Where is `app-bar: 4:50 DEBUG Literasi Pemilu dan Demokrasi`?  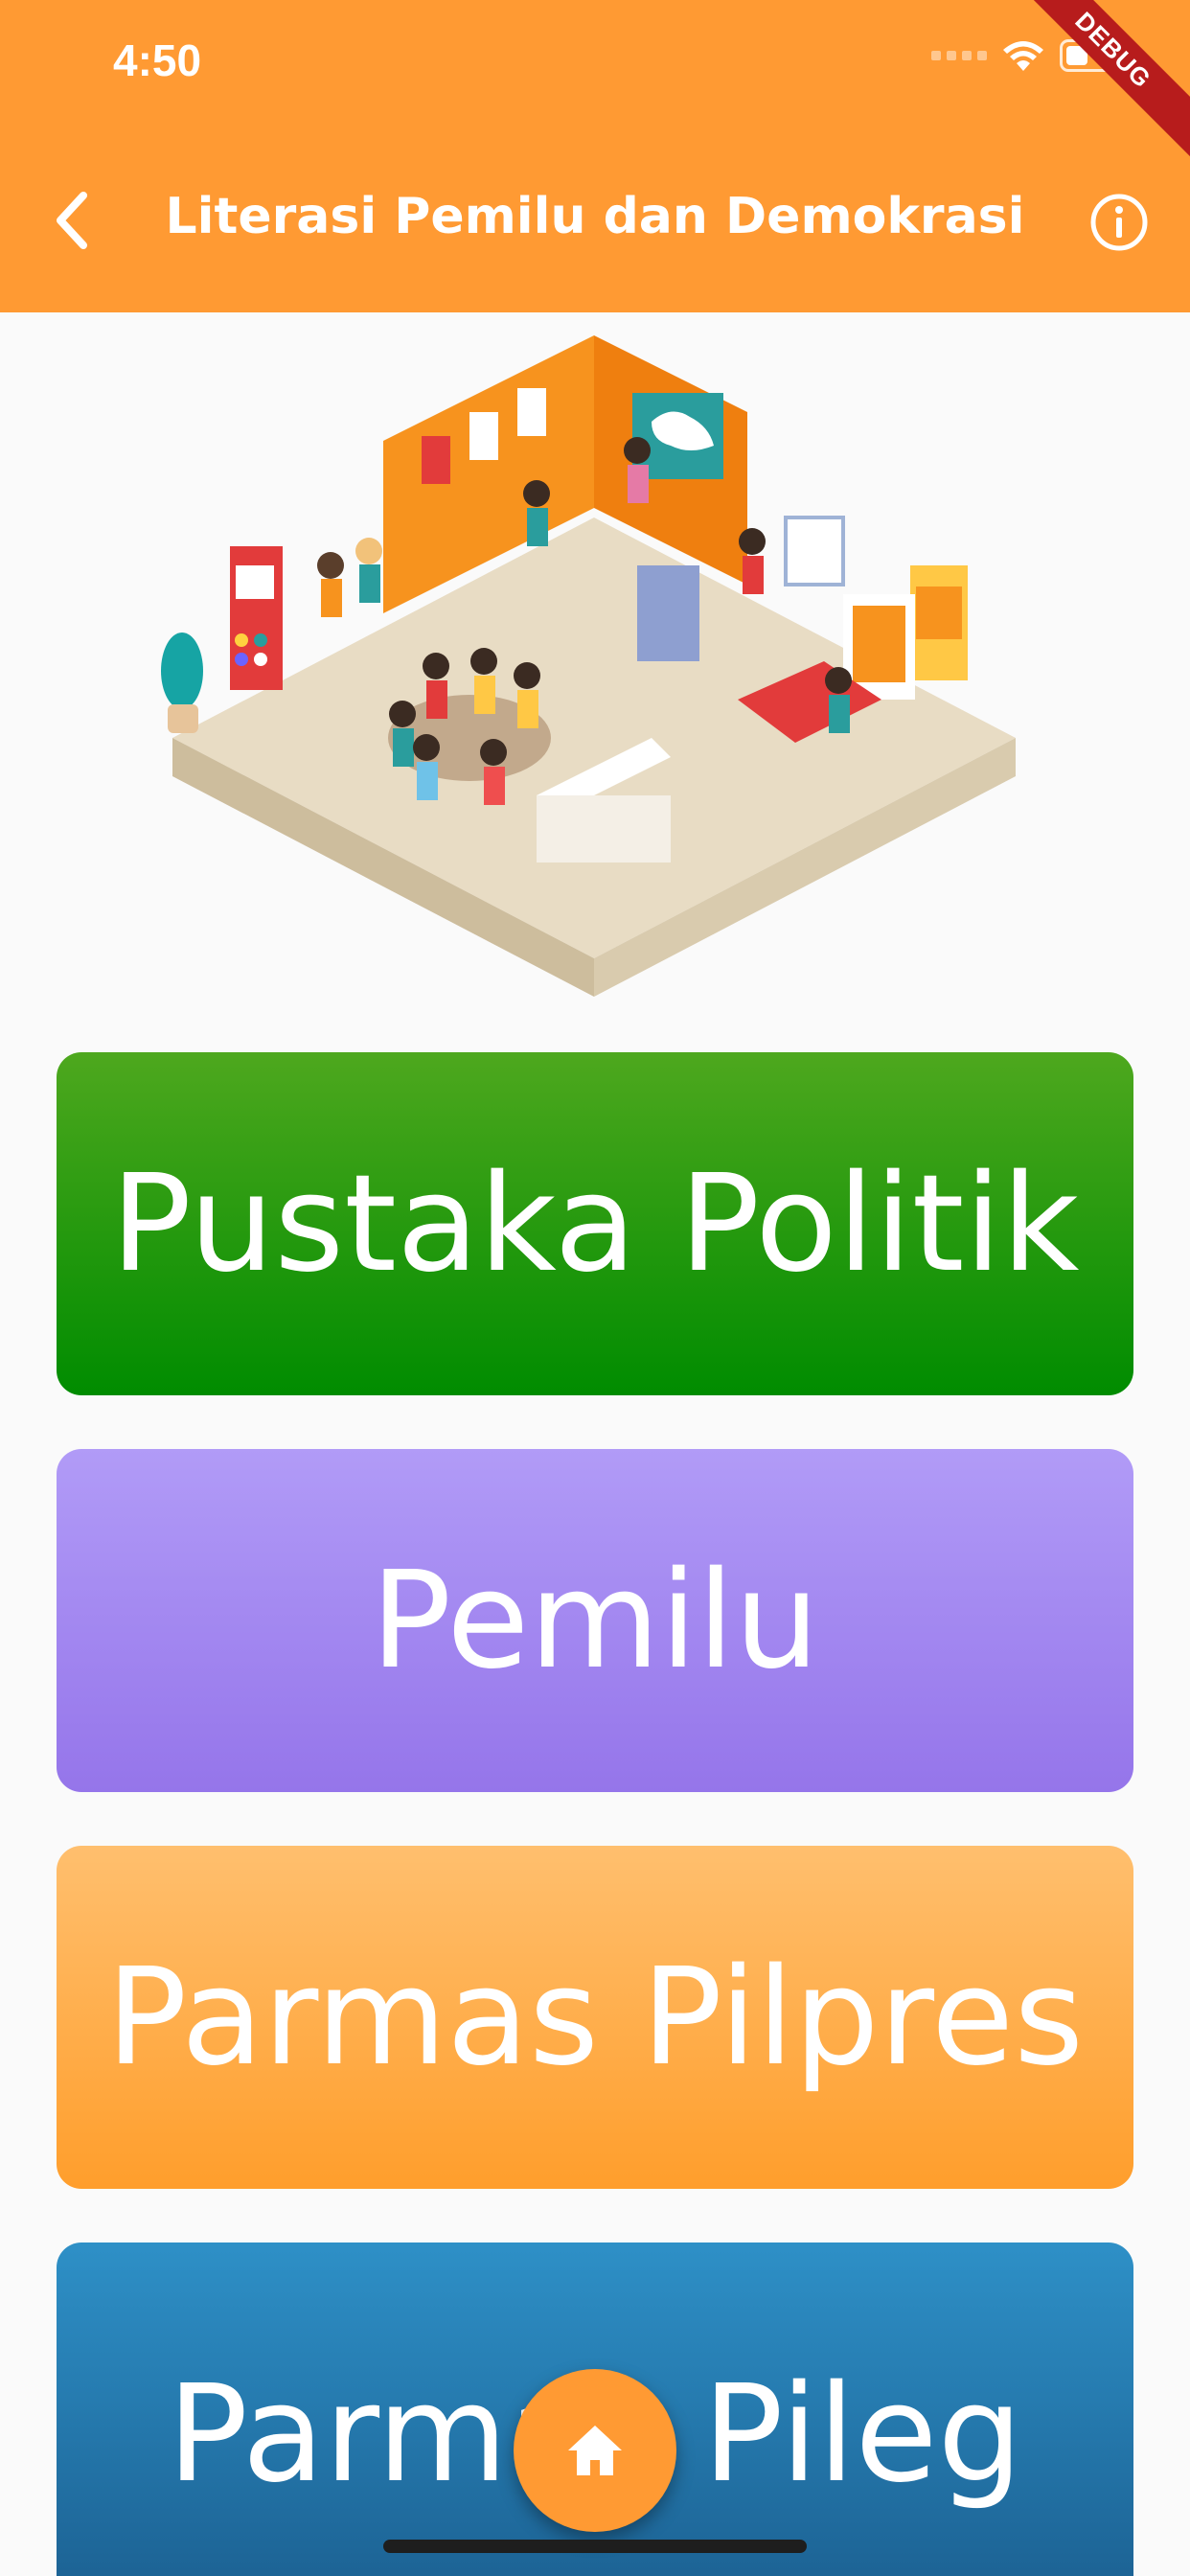
app-bar: 4:50 DEBUG Literasi Pemilu dan Demokrasi is located at coordinates (595, 156).